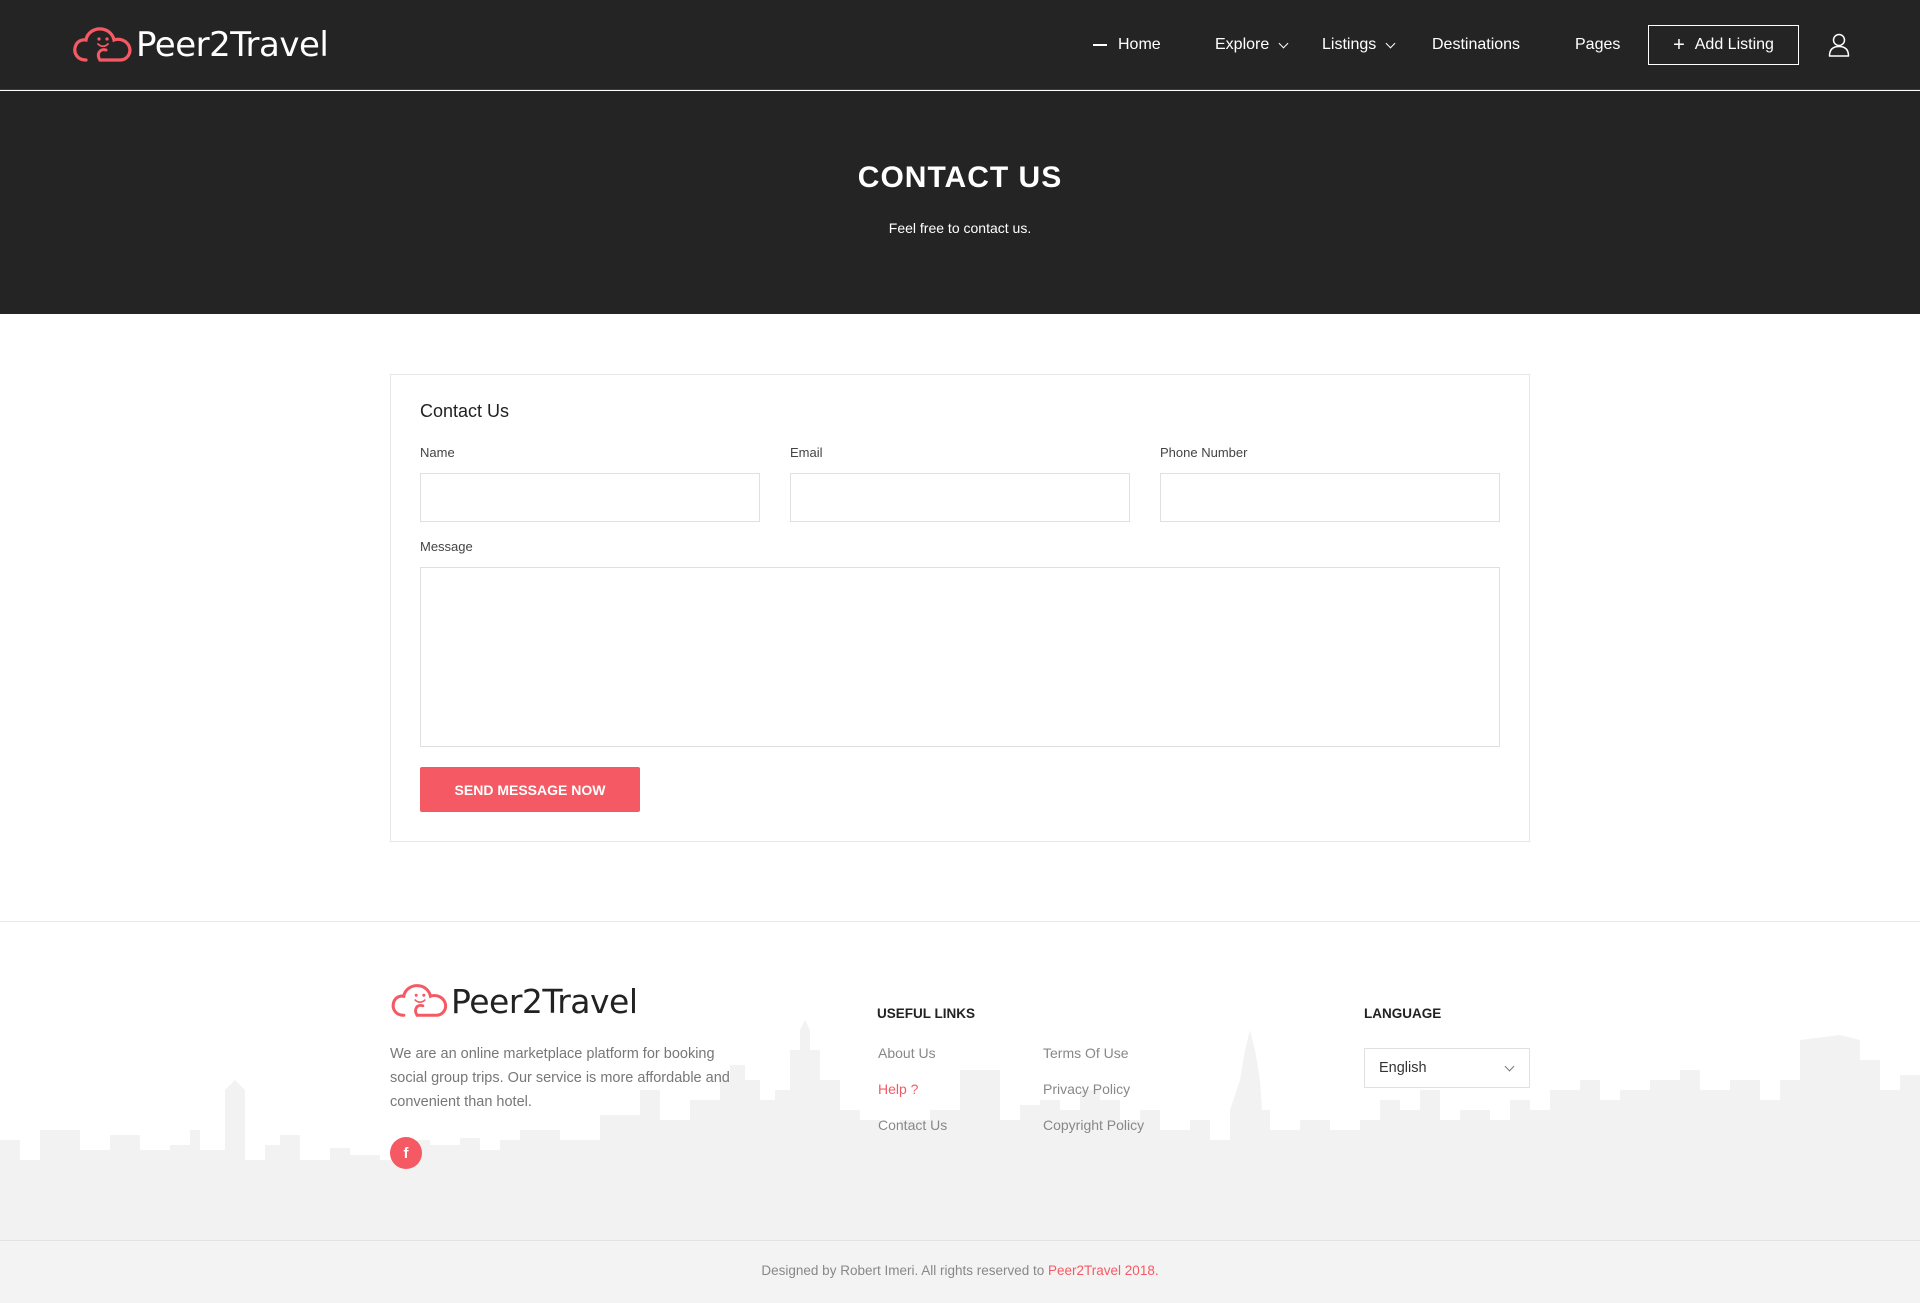 The height and width of the screenshot is (1303, 1920). I want to click on user-icon, so click(1839, 45).